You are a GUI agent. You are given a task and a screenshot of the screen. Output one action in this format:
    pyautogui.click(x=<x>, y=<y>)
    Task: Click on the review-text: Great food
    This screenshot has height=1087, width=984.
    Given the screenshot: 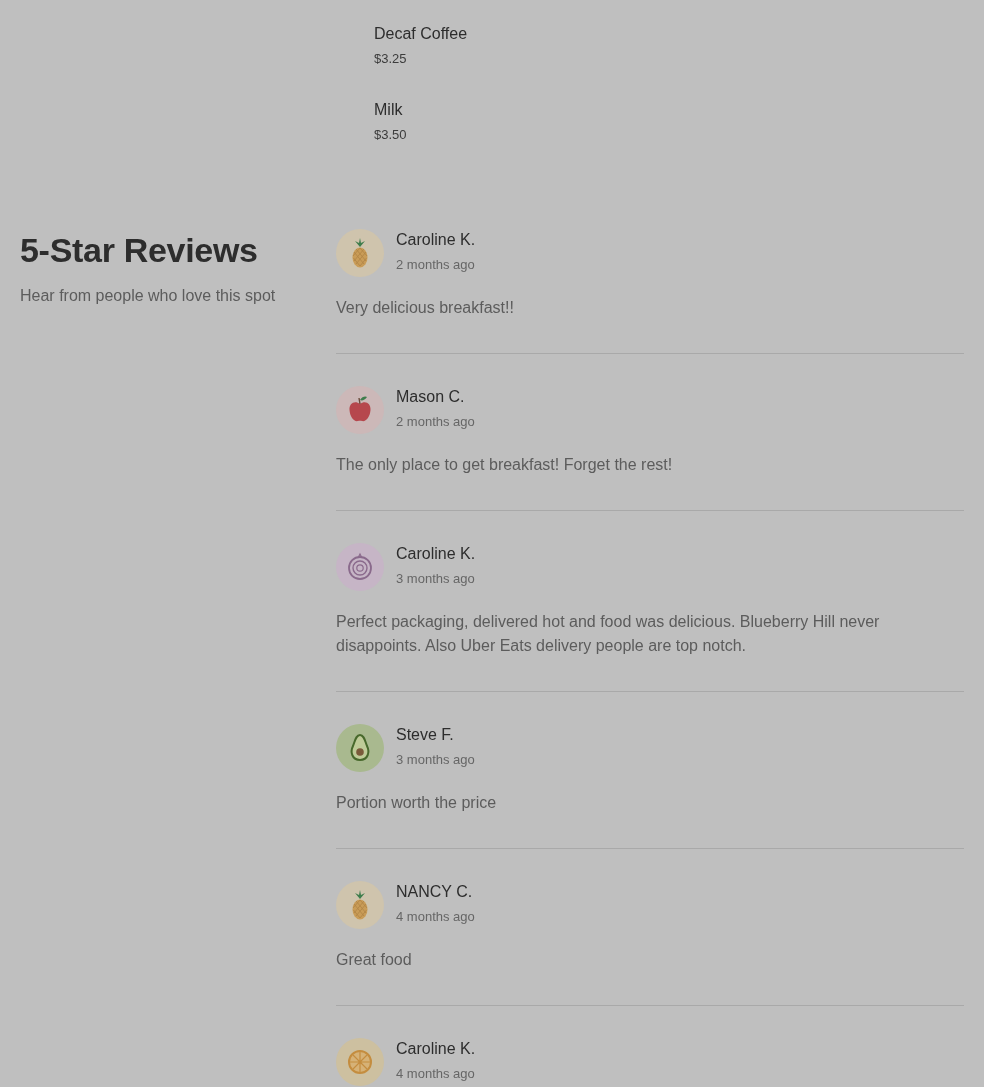 What is the action you would take?
    pyautogui.click(x=374, y=960)
    